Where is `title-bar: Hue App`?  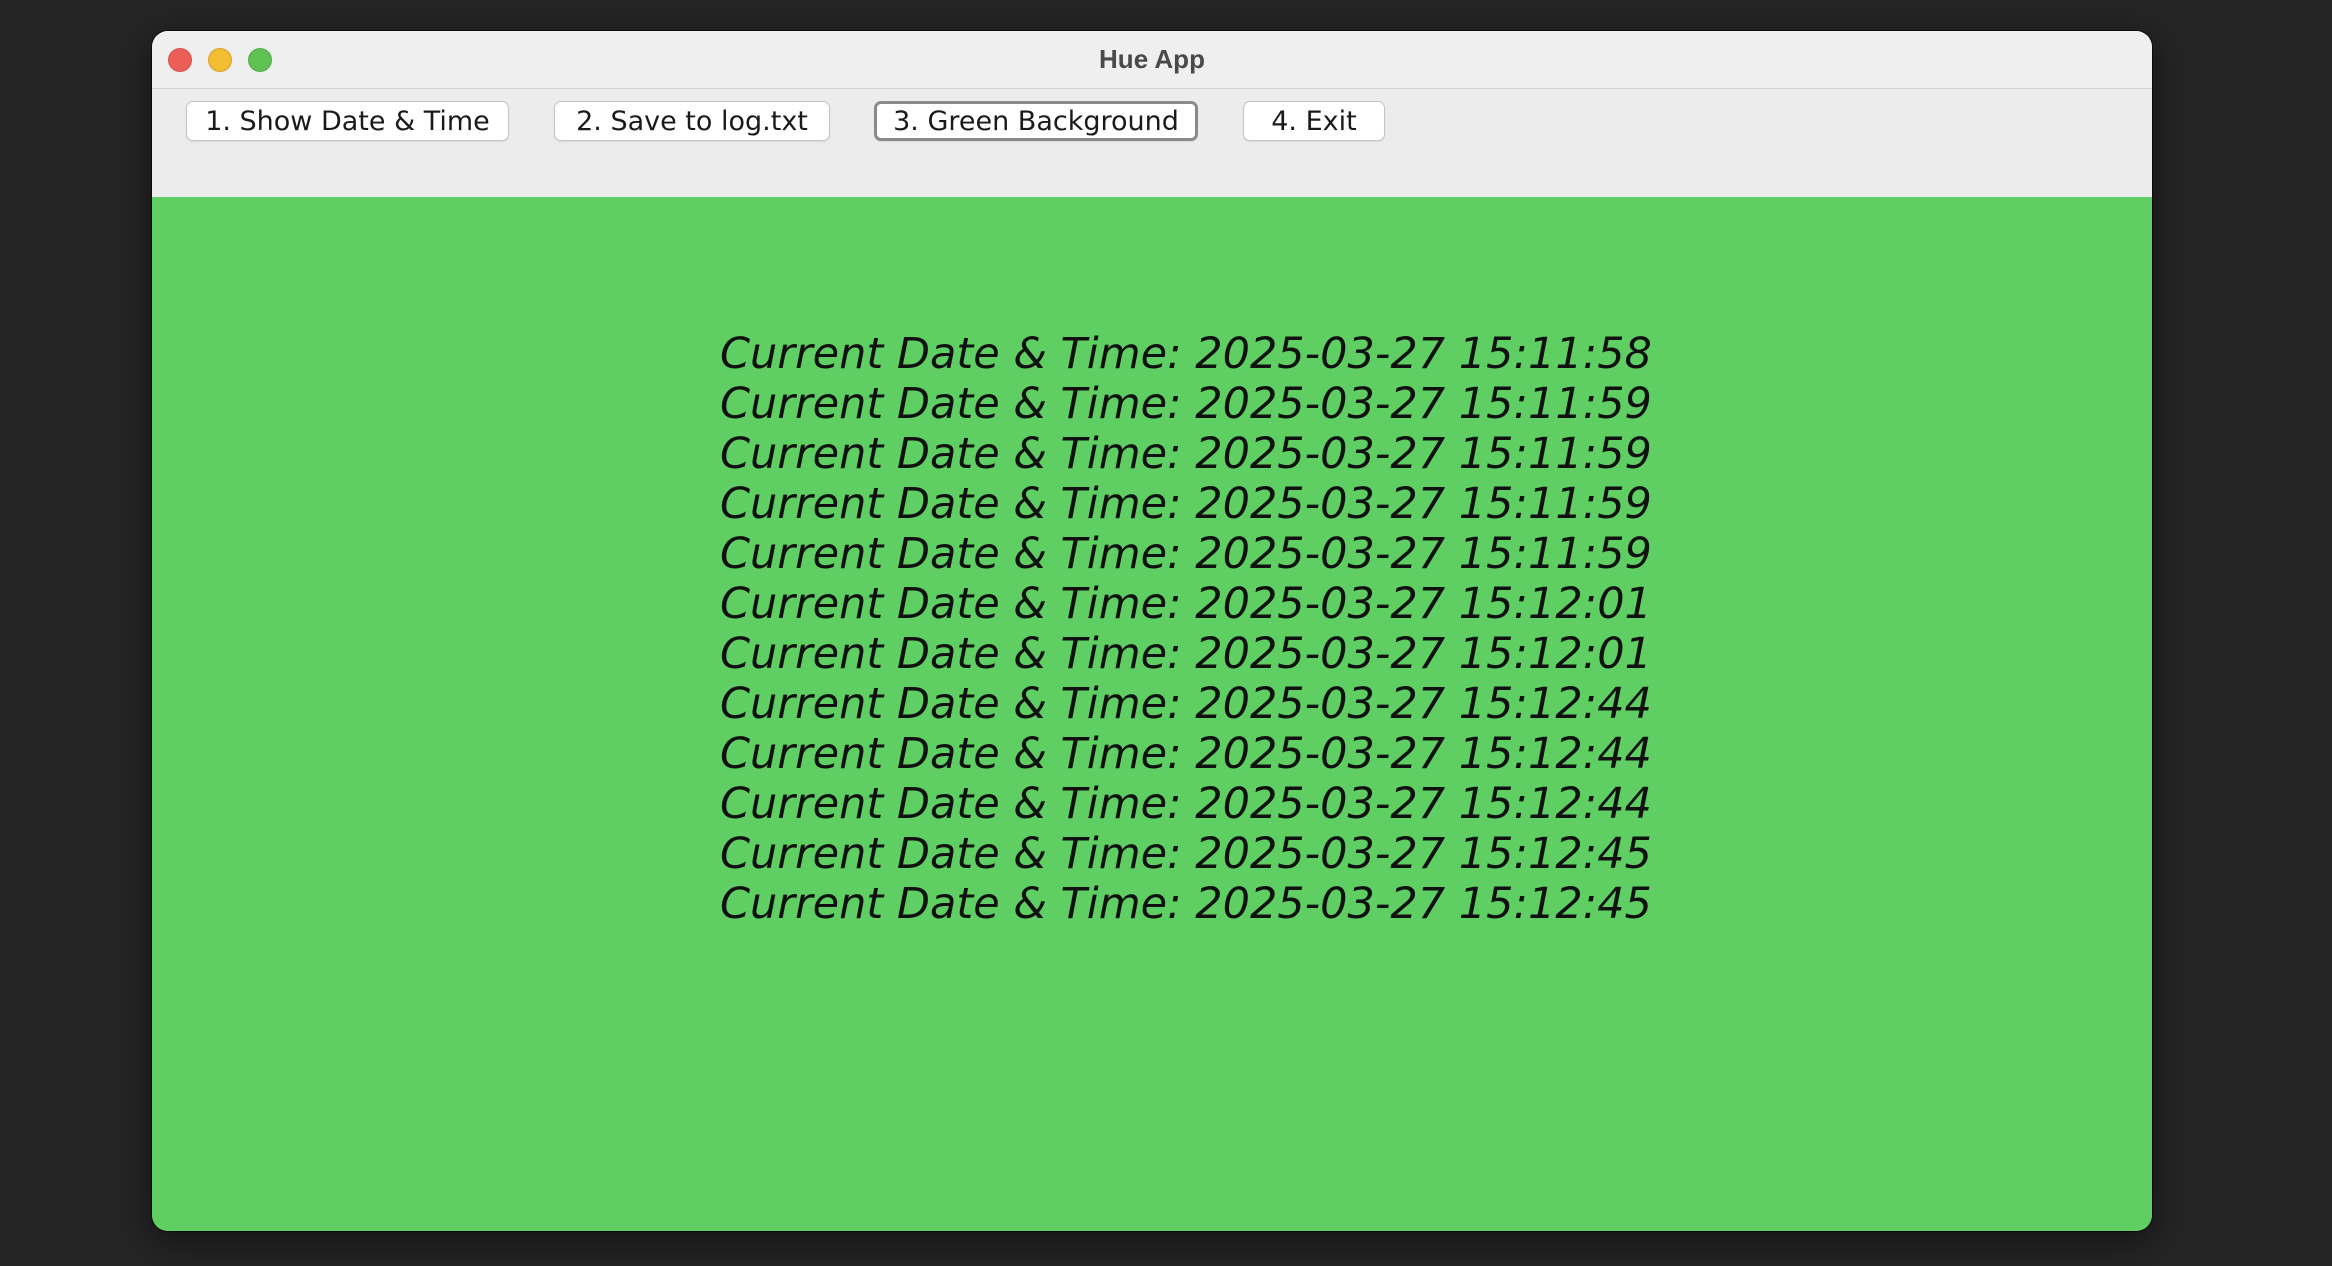 title-bar: Hue App is located at coordinates (1152, 60).